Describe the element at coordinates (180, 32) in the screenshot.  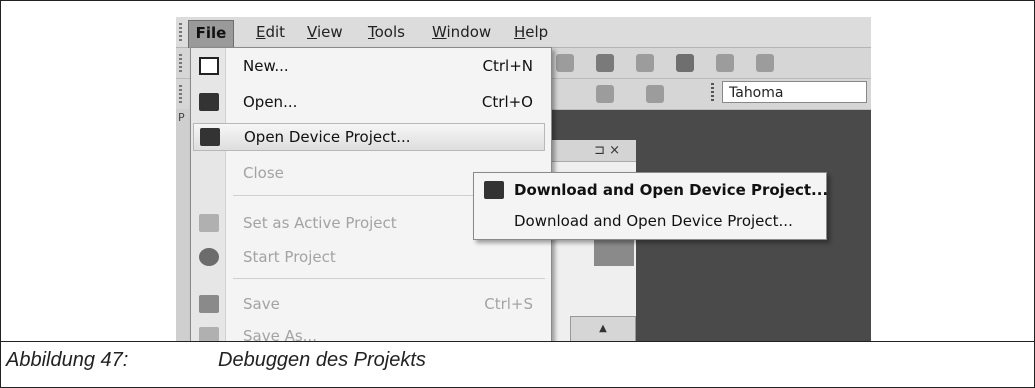
I see `menubar-grip-icon` at that location.